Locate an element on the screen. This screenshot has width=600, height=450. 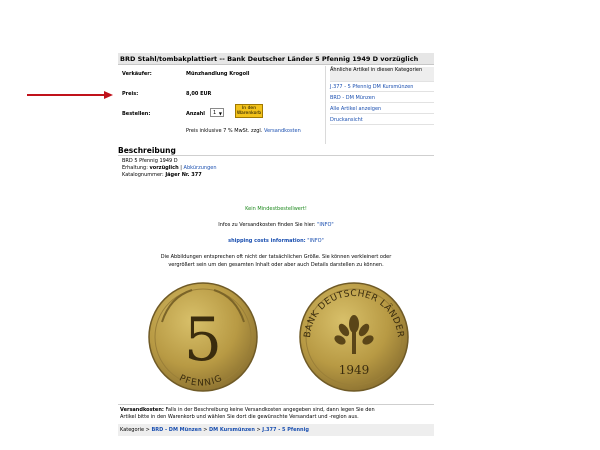
seller-value: Münzhandlung Krogoll is located at coordinates (218, 74).